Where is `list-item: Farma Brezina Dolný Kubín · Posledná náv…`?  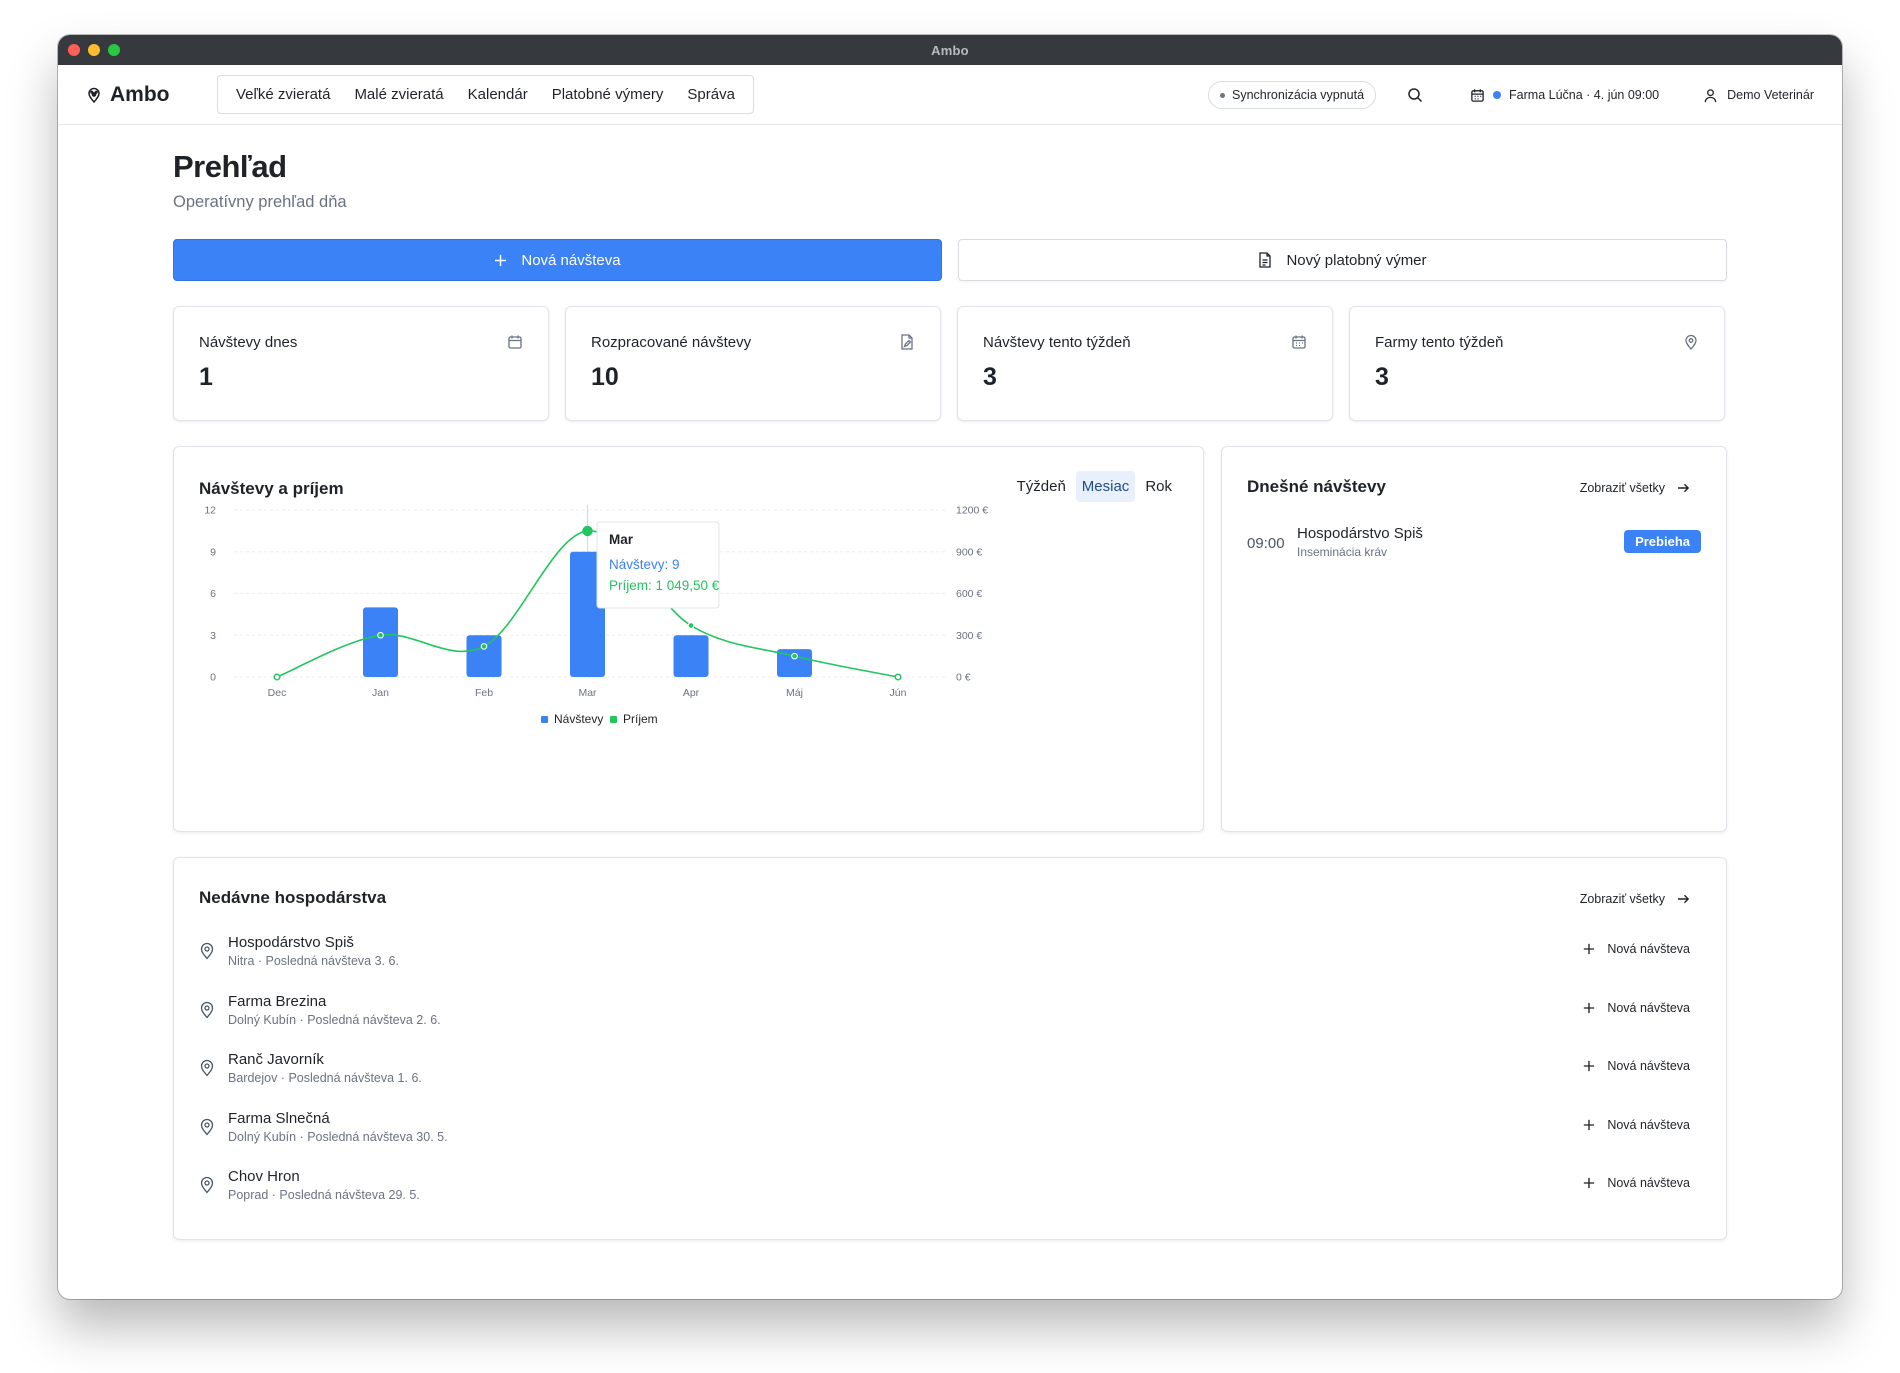
list-item: Farma Brezina Dolný Kubín · Posledná náv… is located at coordinates (944, 1022).